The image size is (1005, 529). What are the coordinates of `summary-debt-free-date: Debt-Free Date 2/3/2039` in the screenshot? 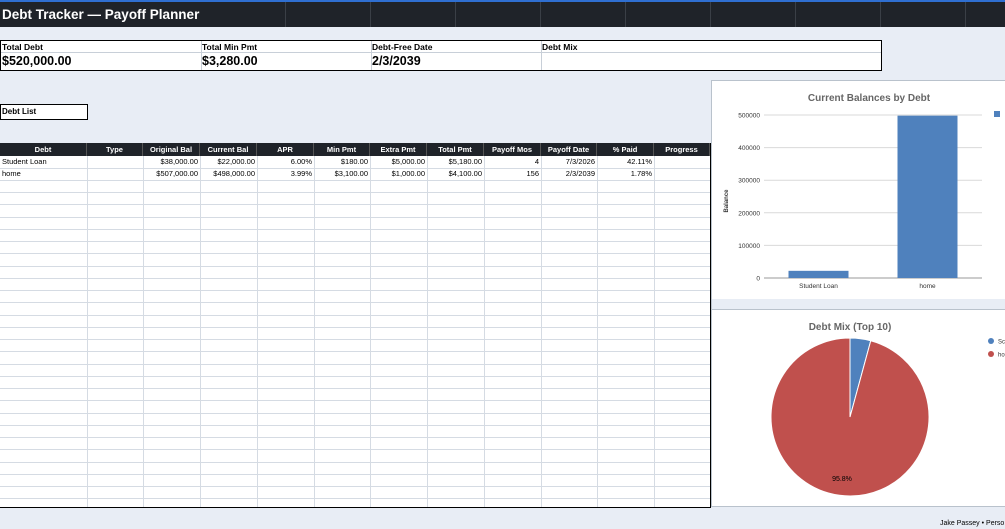 It's located at (456, 55).